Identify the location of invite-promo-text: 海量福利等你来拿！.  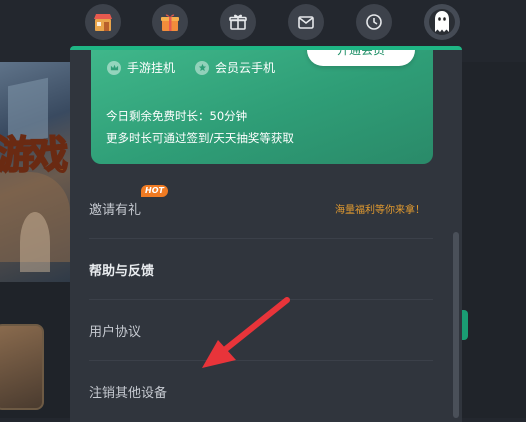
(380, 210).